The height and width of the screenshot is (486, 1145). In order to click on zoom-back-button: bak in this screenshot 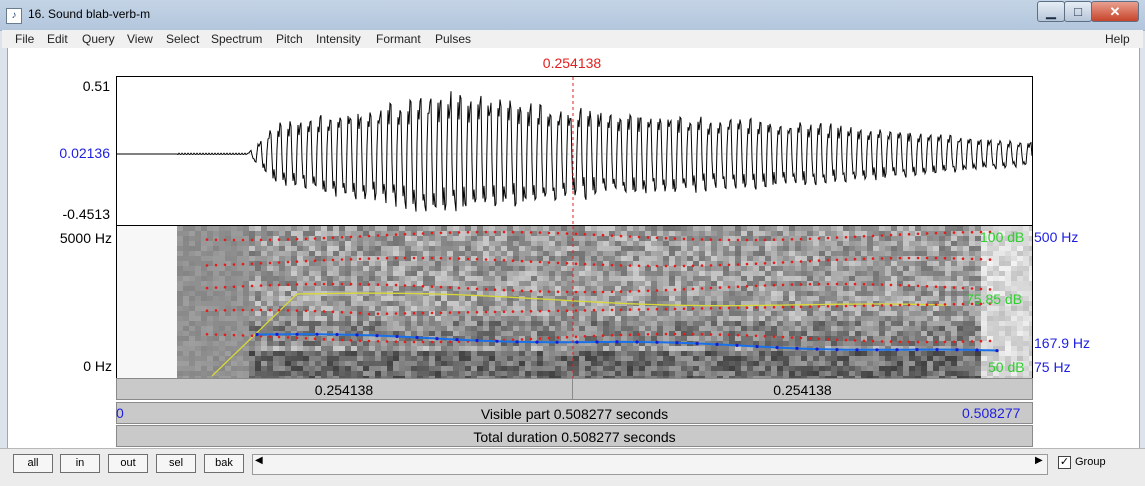, I will do `click(224, 463)`.